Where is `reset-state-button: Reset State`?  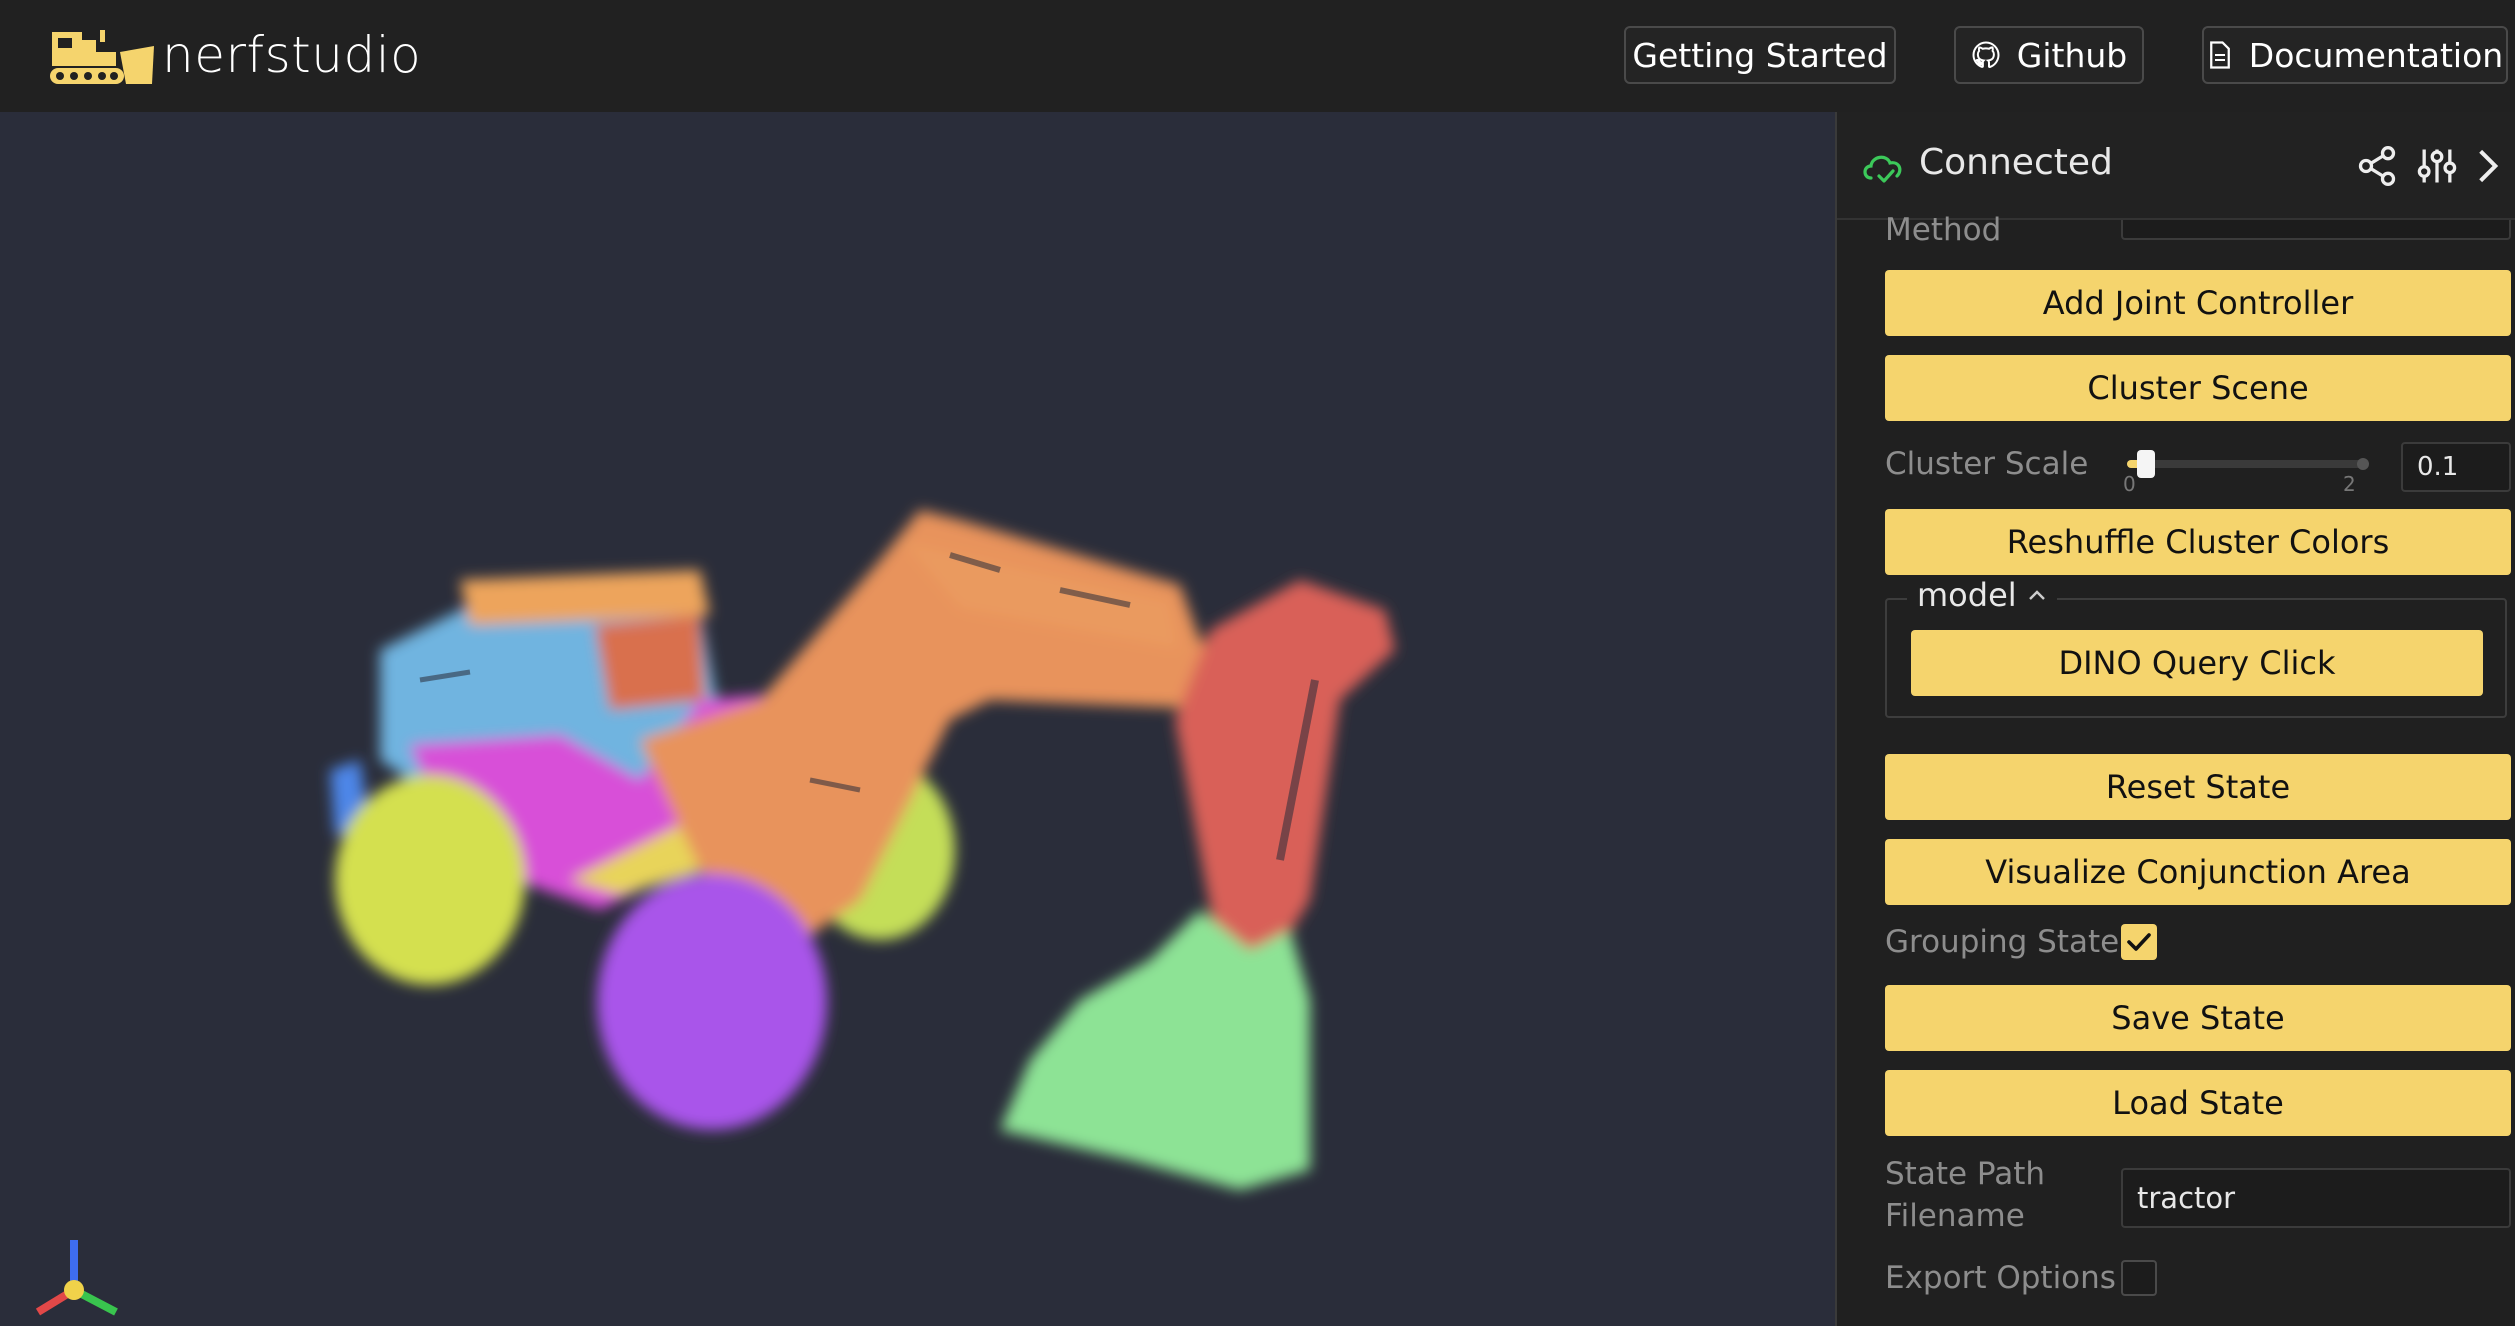 reset-state-button: Reset State is located at coordinates (2198, 787).